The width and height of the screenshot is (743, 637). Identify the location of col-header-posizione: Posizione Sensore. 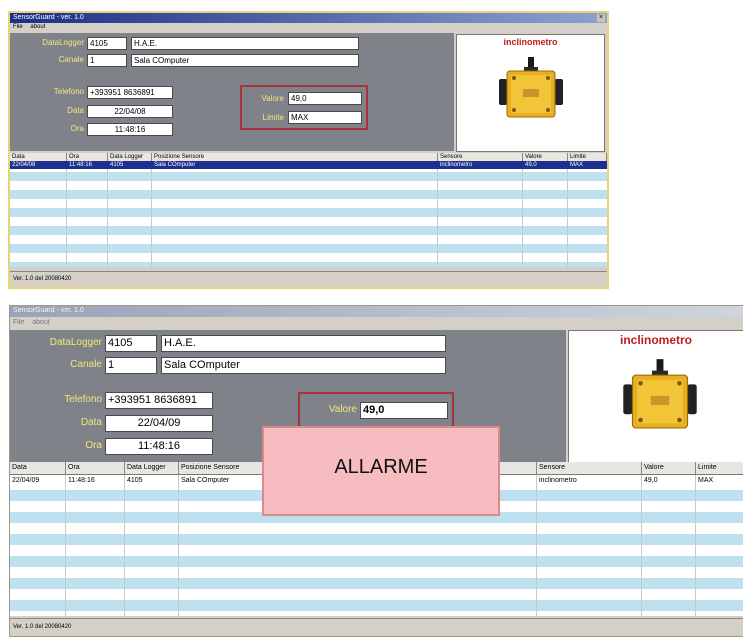
(295, 157).